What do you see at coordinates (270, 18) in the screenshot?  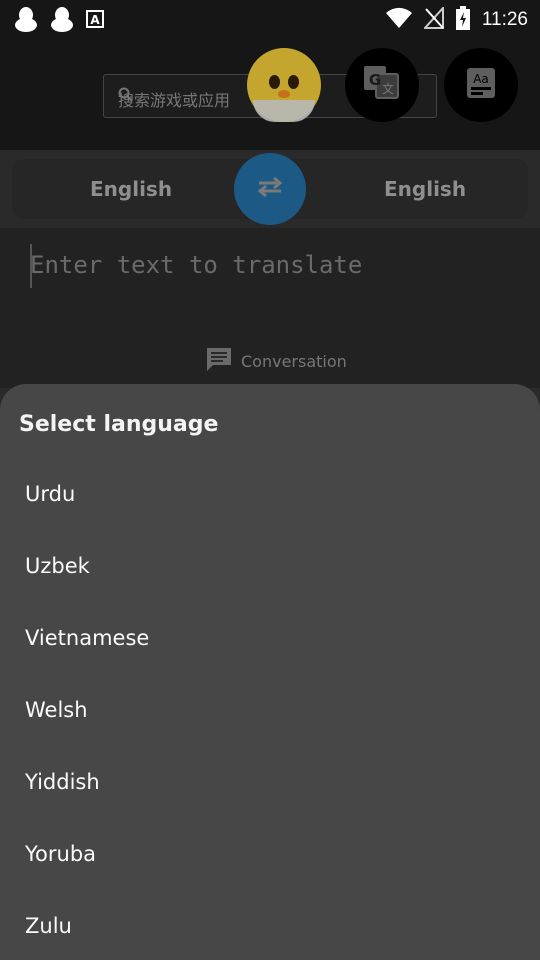 I see `status-bar: A 11:26` at bounding box center [270, 18].